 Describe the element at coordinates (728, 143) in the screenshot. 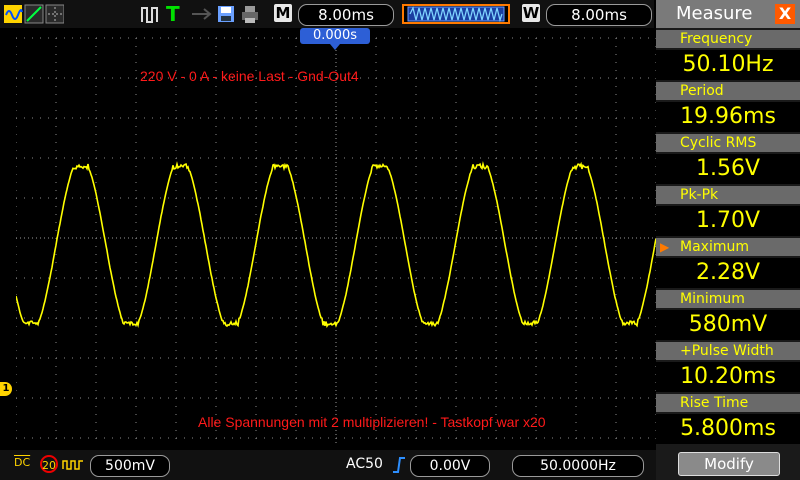

I see `measure-label-cyclic-rms: Cyclic RMS` at that location.